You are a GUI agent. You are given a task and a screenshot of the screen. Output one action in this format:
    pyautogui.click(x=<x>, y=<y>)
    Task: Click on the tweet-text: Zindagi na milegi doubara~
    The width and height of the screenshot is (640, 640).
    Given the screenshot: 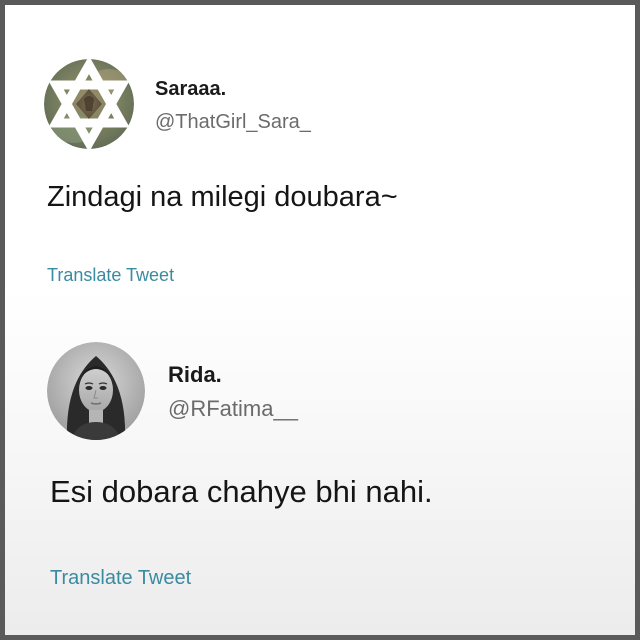 What is the action you would take?
    pyautogui.click(x=222, y=197)
    